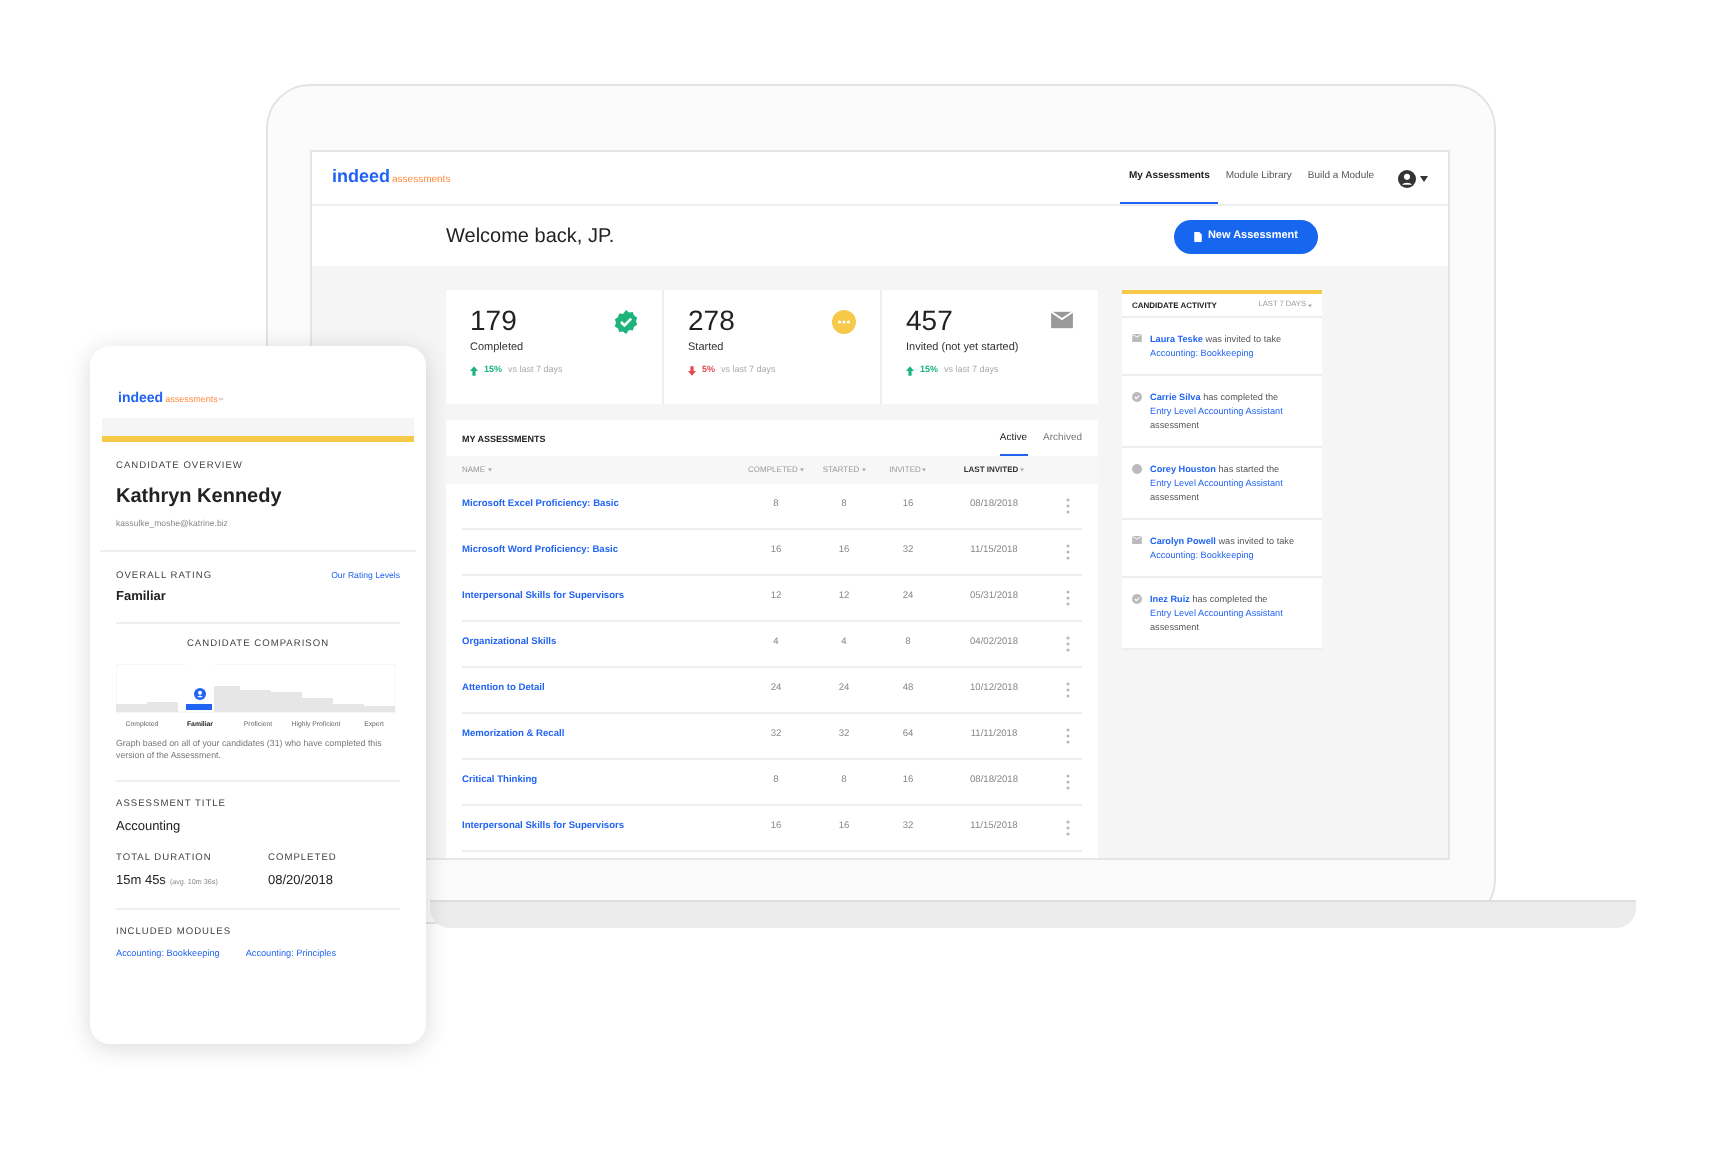 The height and width of the screenshot is (1170, 1720). Describe the element at coordinates (929, 320) in the screenshot. I see `stat-value: 457` at that location.